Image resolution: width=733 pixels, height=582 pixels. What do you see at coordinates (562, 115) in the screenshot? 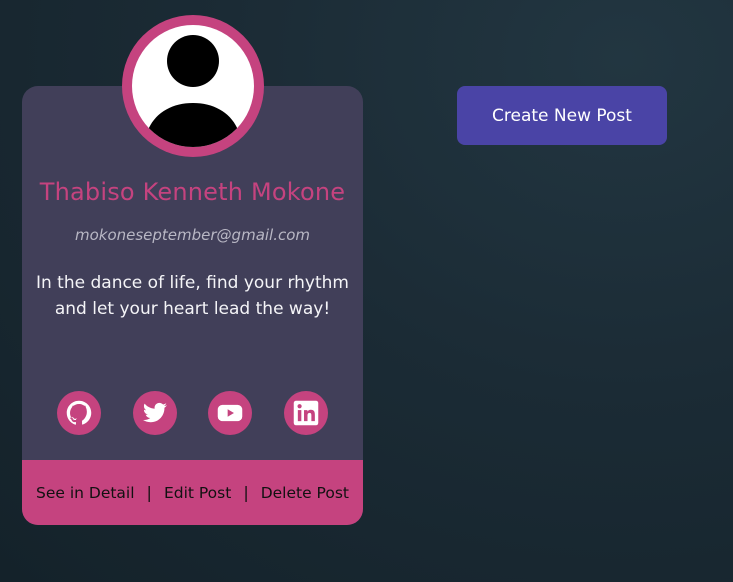
I see `create-new-post-button: Create New Post` at bounding box center [562, 115].